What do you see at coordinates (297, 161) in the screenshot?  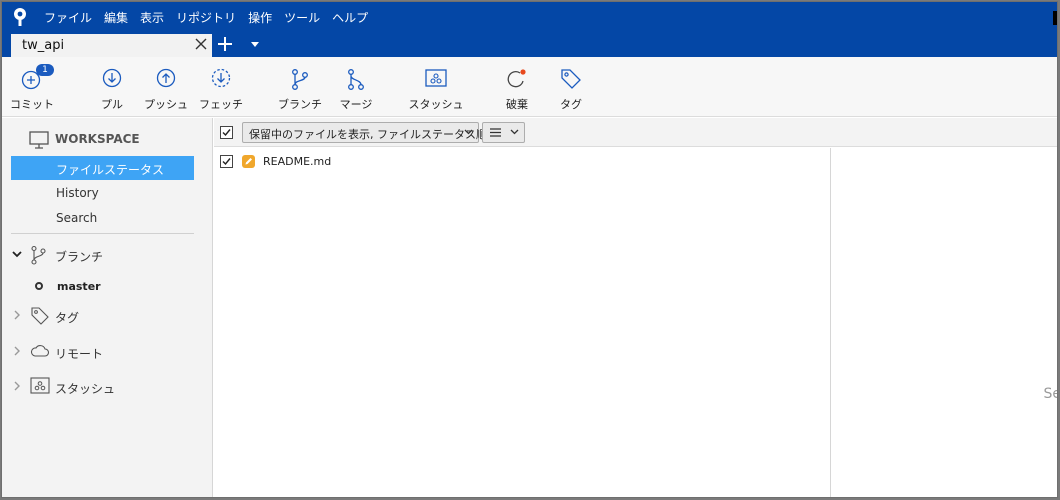 I see `file-name: README.md` at bounding box center [297, 161].